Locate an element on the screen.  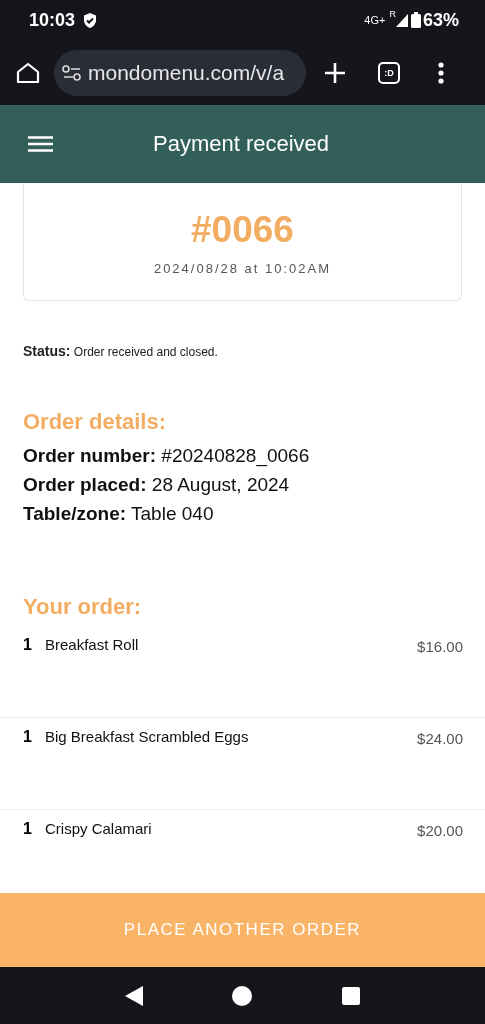
detail-line: Order placed: 28 August, 2024 is located at coordinates (157, 485).